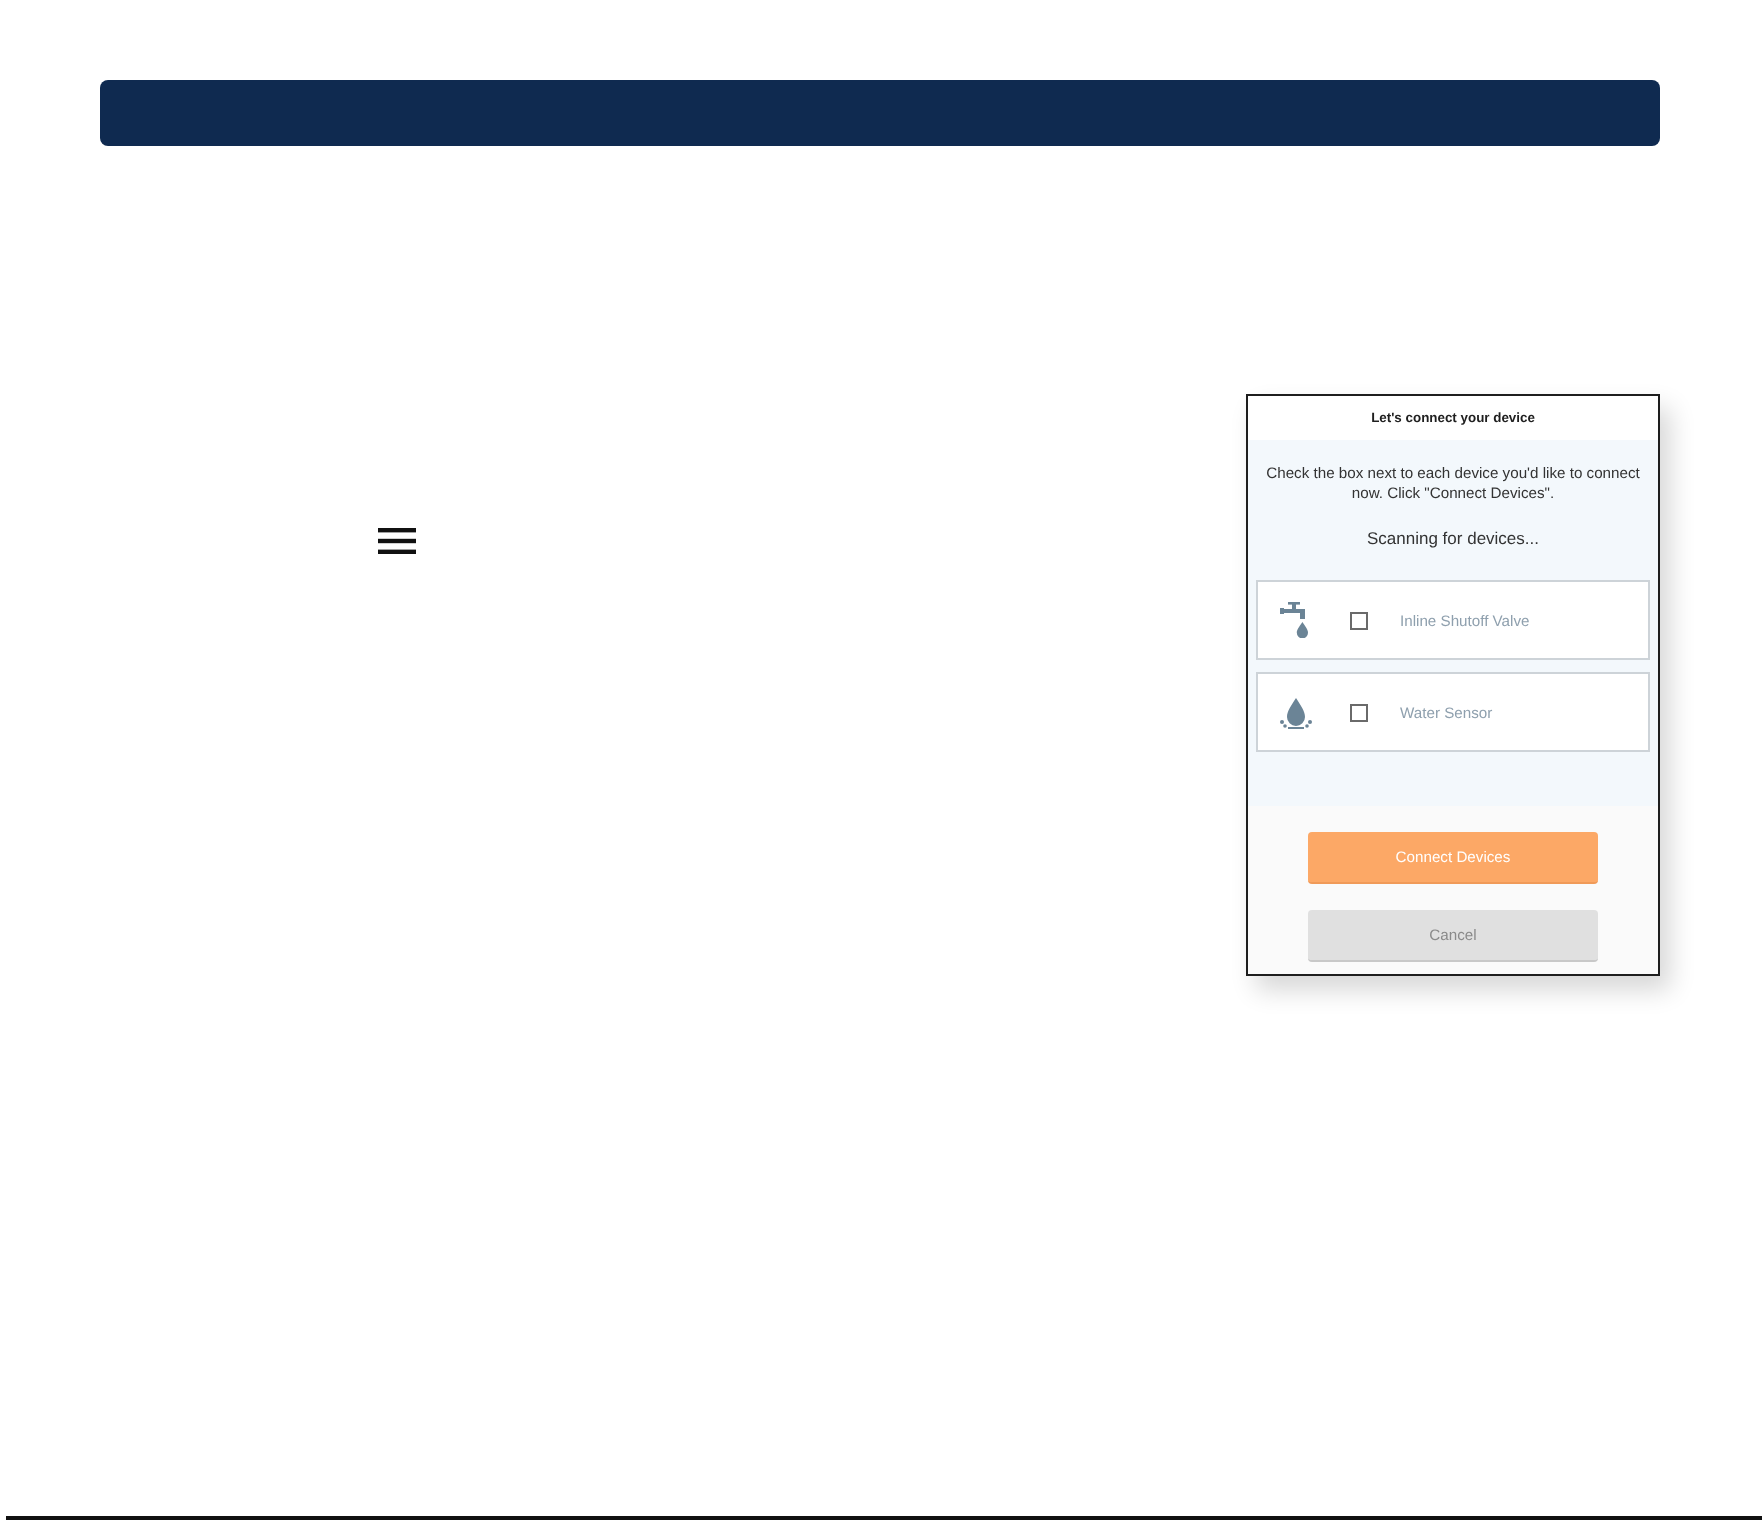 Image resolution: width=1762 pixels, height=1522 pixels. I want to click on menu-icon, so click(397, 541).